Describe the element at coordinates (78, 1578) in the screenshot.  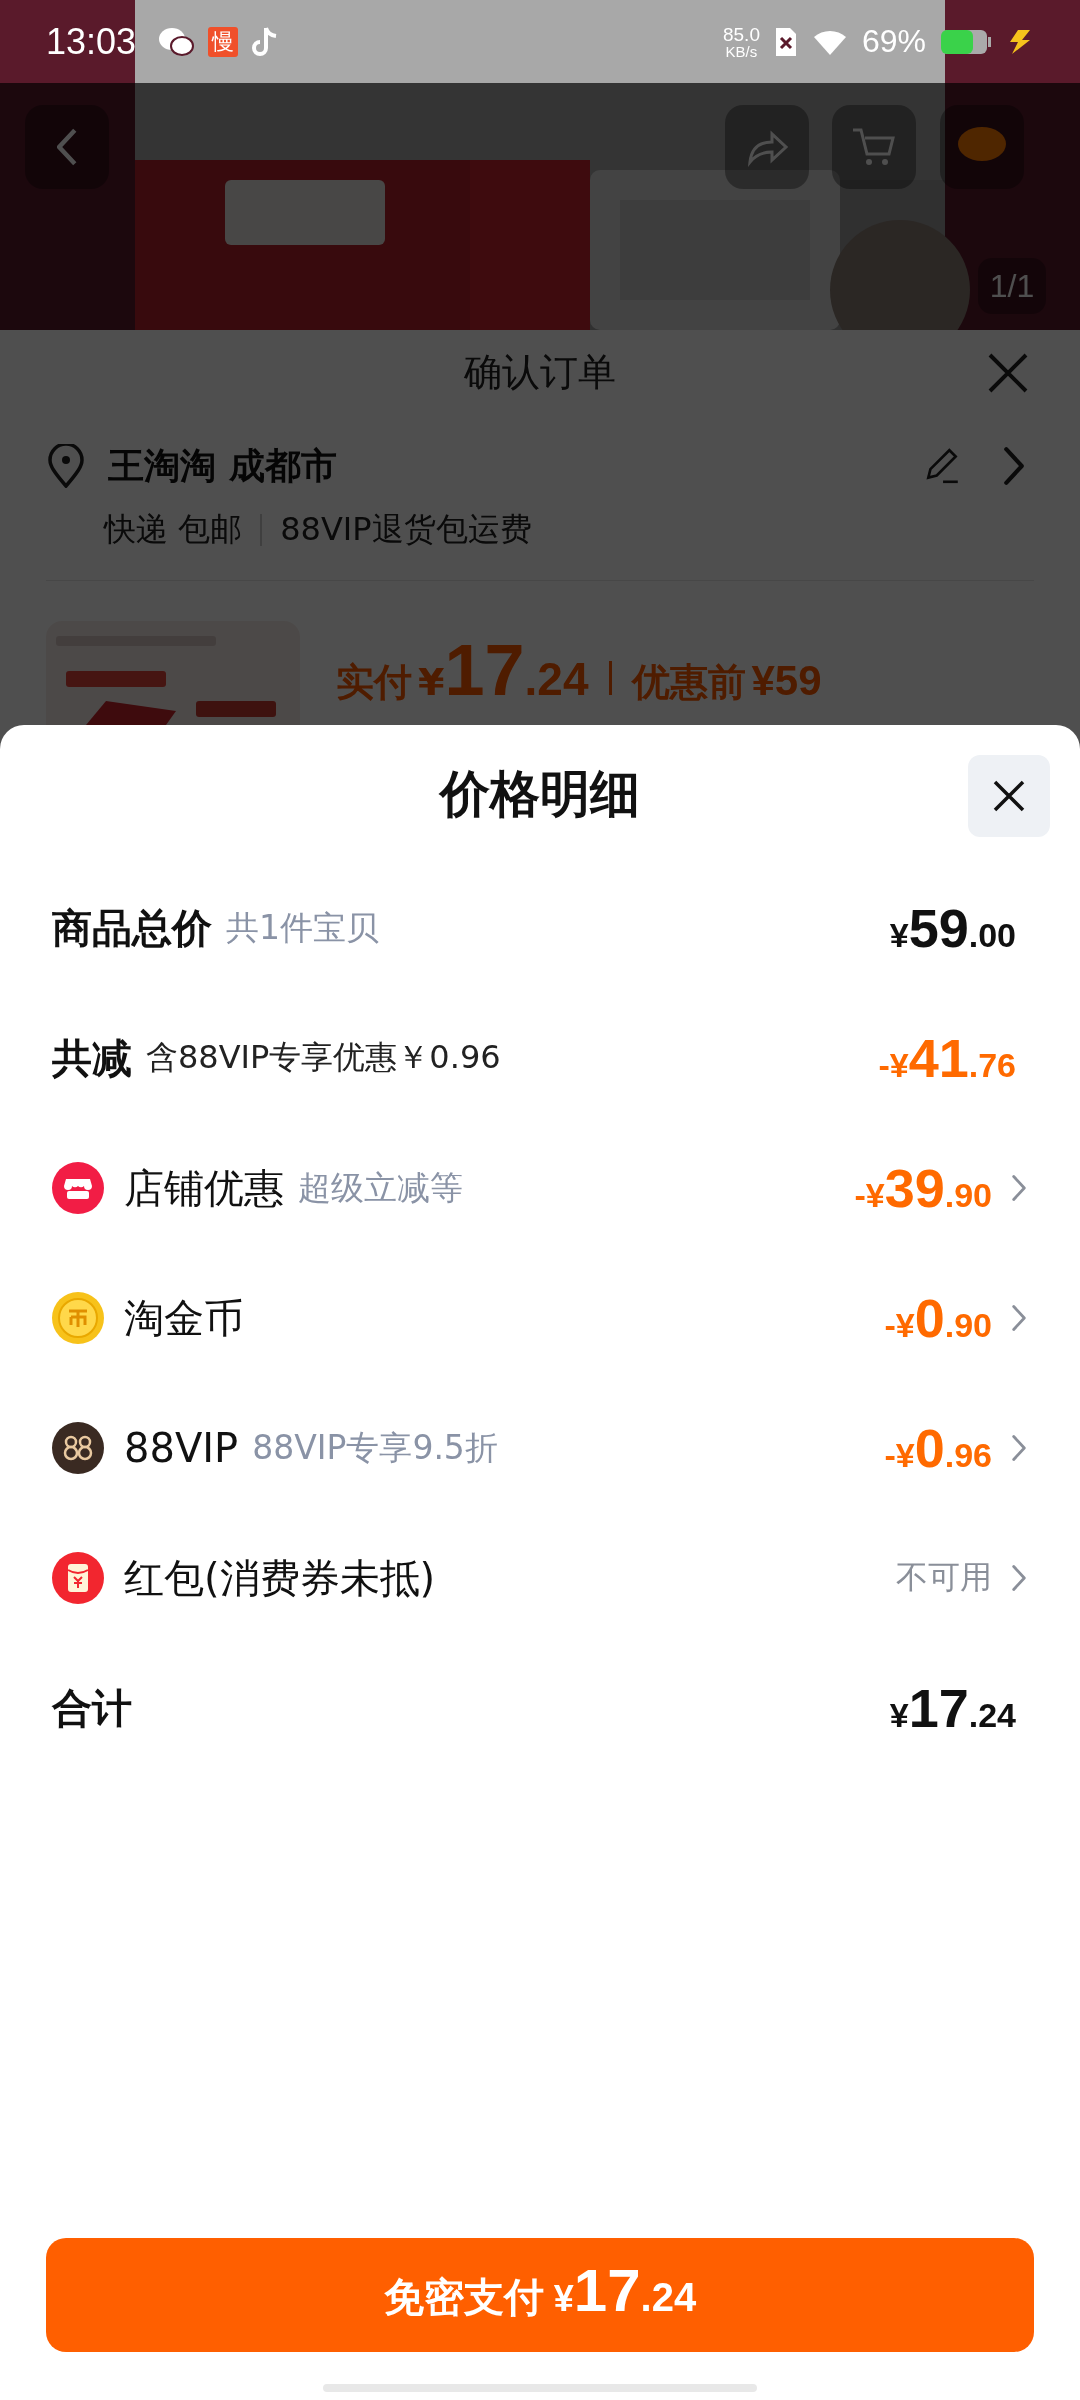
I see `envelope-icon` at that location.